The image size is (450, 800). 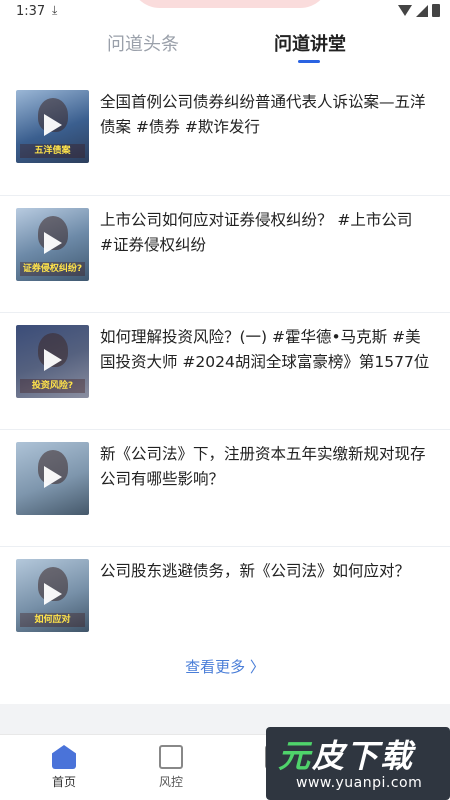 I want to click on watermark-logo: 元皮下载 www.yuanpi.com, so click(x=358, y=763).